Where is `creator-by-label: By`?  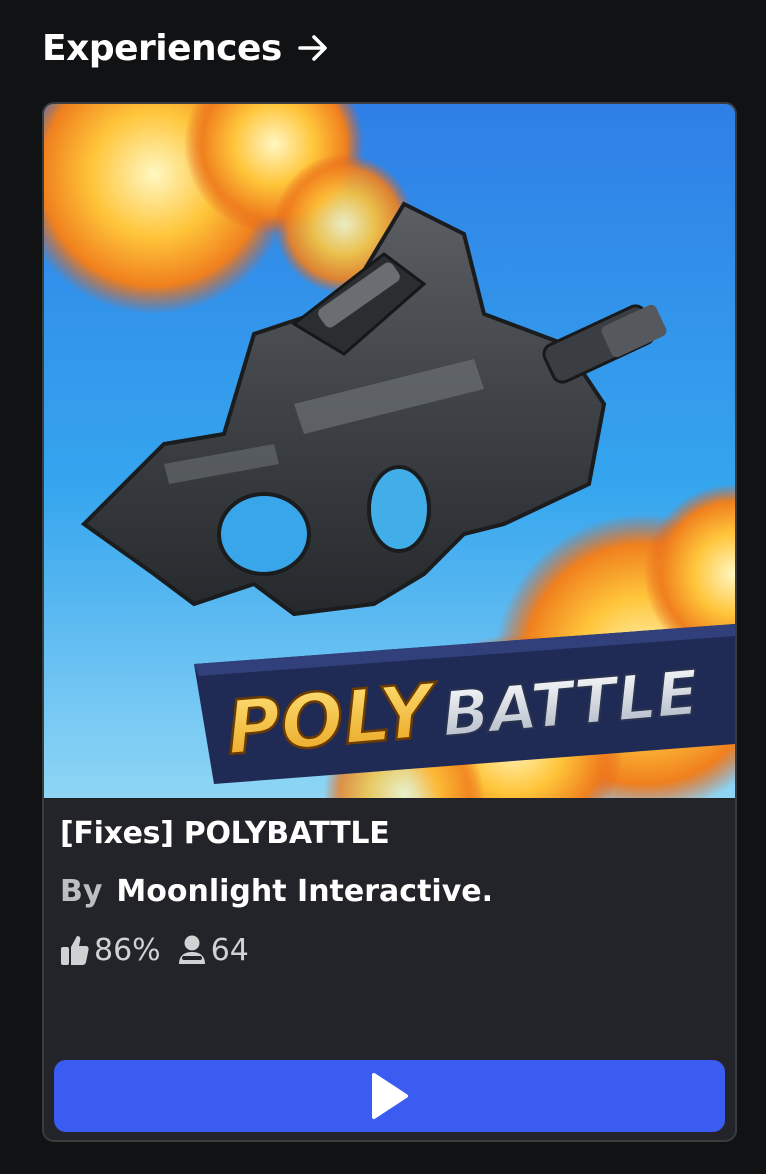 creator-by-label: By is located at coordinates (81, 891).